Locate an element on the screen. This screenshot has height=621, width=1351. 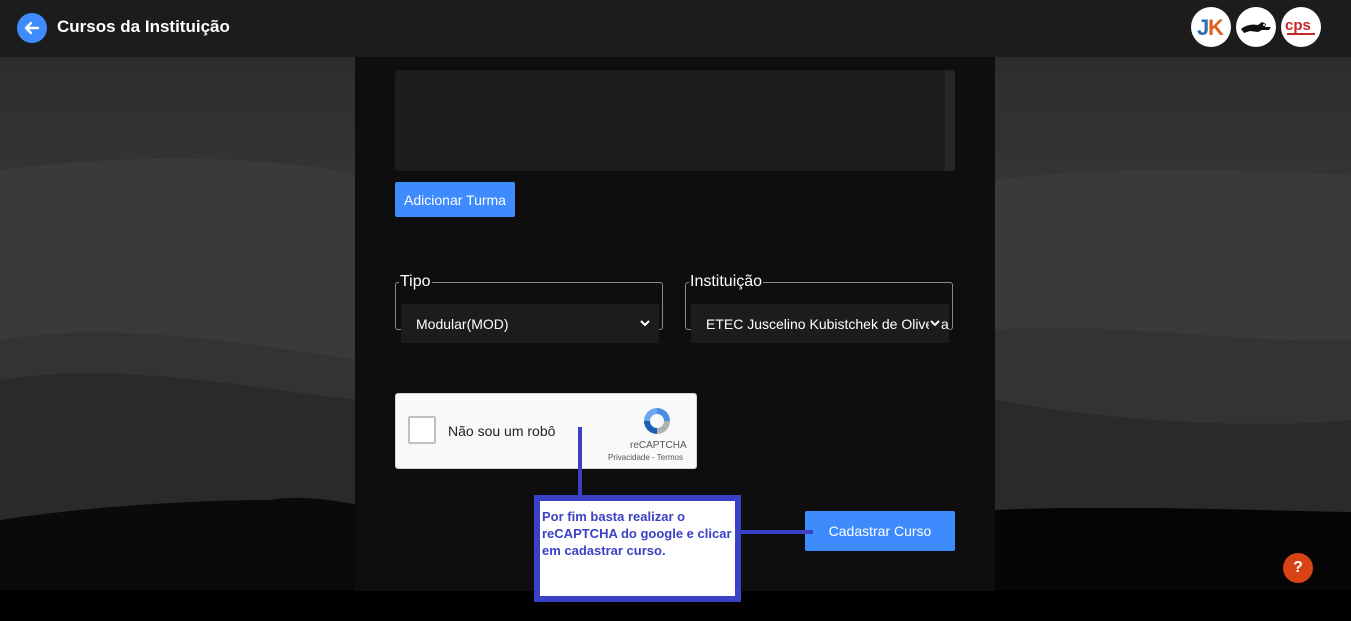
recaptcha-checkbox is located at coordinates (422, 430).